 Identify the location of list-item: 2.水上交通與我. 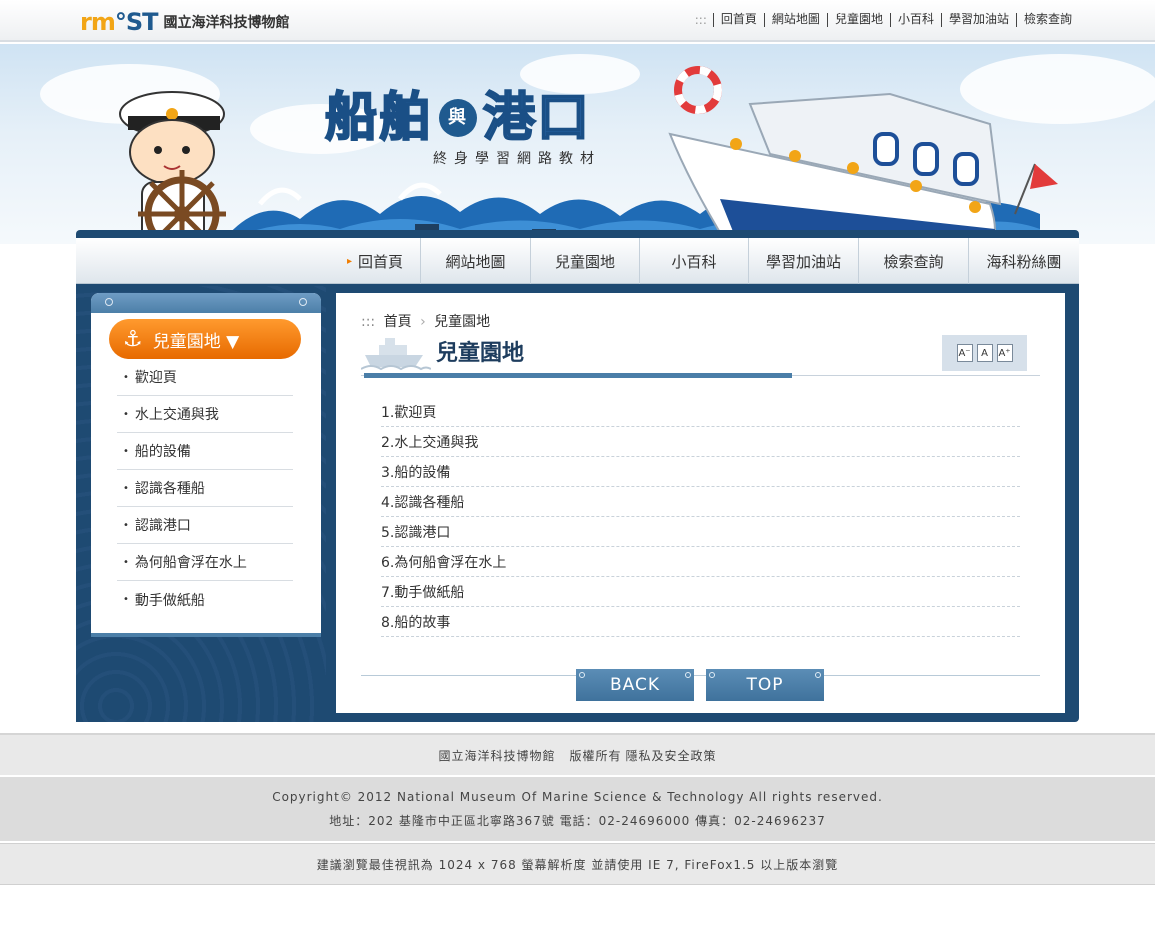
(700, 442).